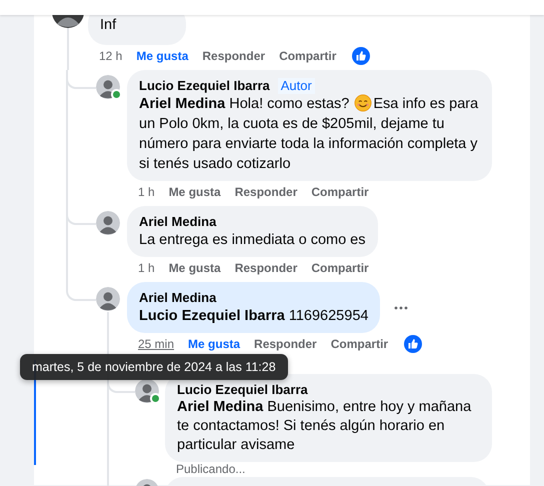 The image size is (544, 486). I want to click on comment-text: Ariel Medina Buenisimo, entre hoy y mañana te contactamos! Si tenés algún horario en particular avisame, so click(324, 426).